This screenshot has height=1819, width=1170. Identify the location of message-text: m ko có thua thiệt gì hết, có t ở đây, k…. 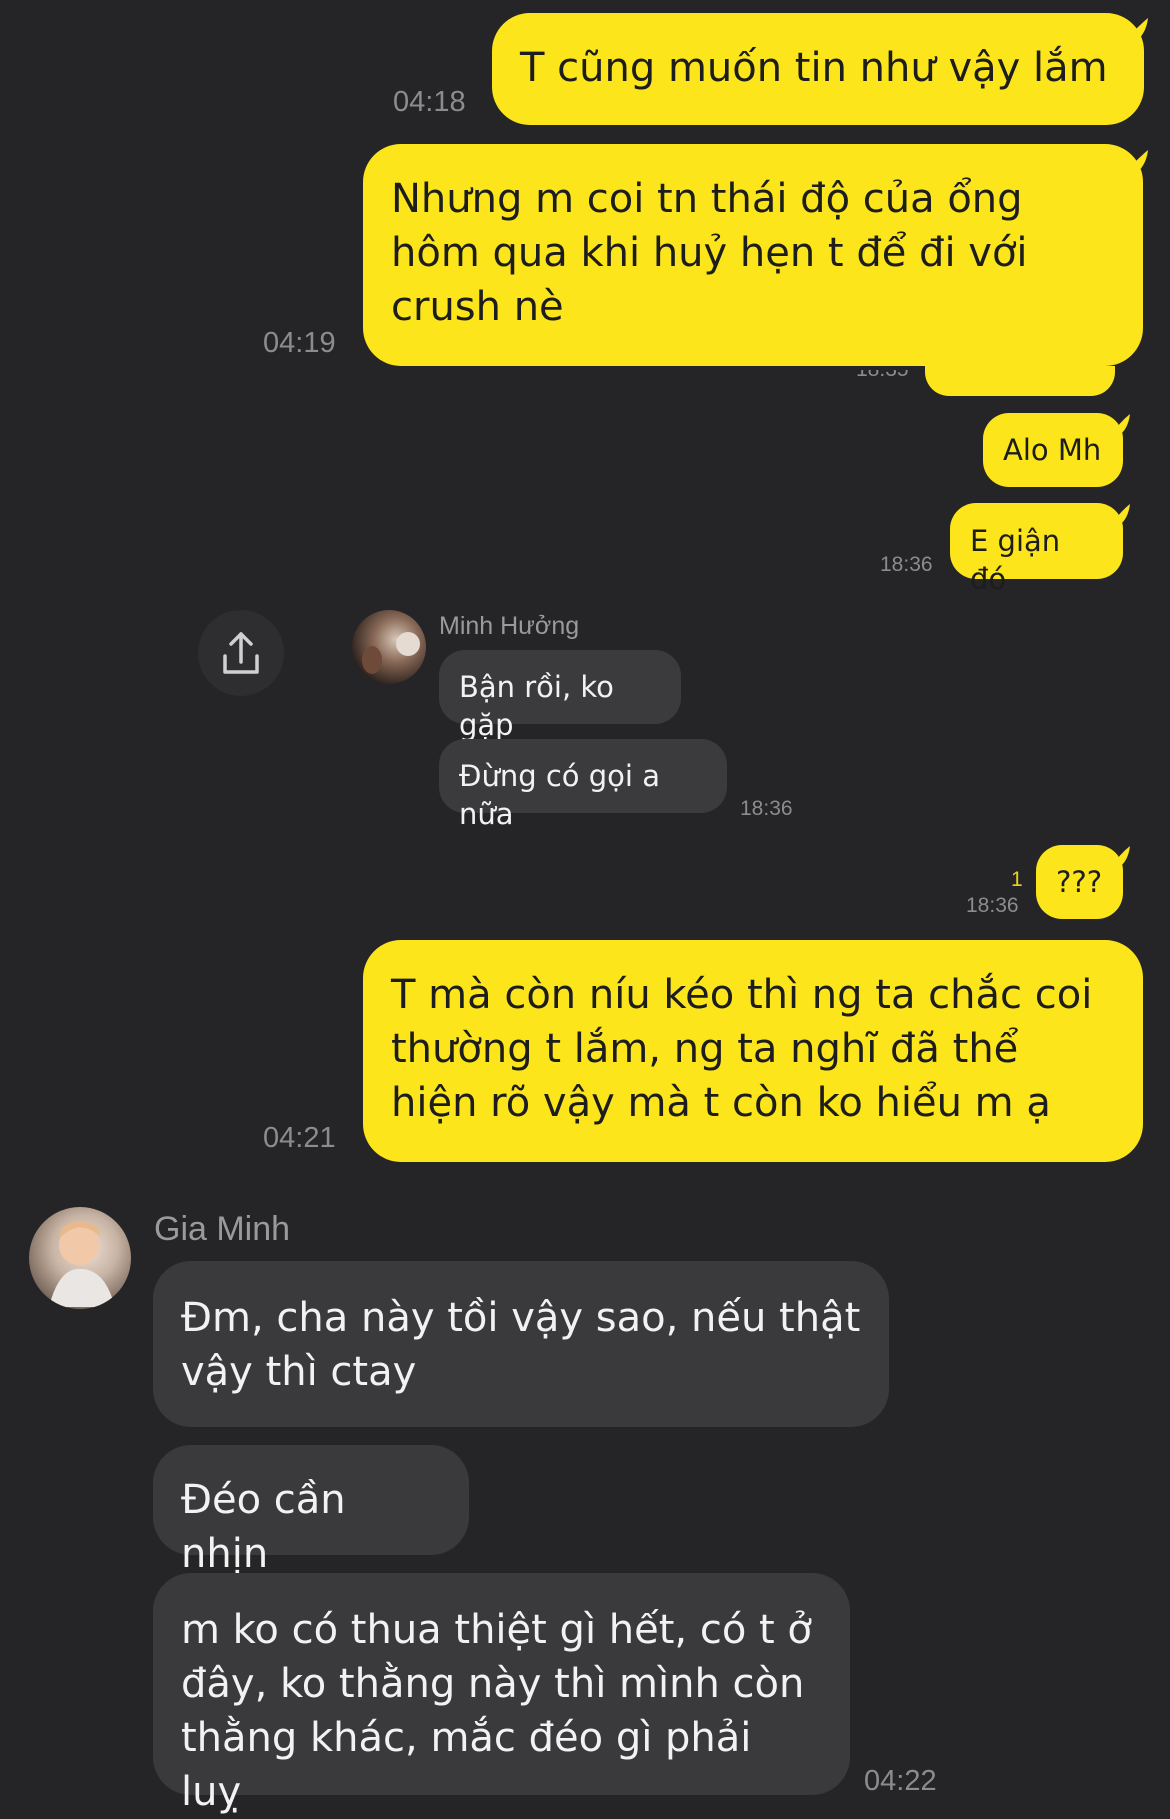
(496, 1711).